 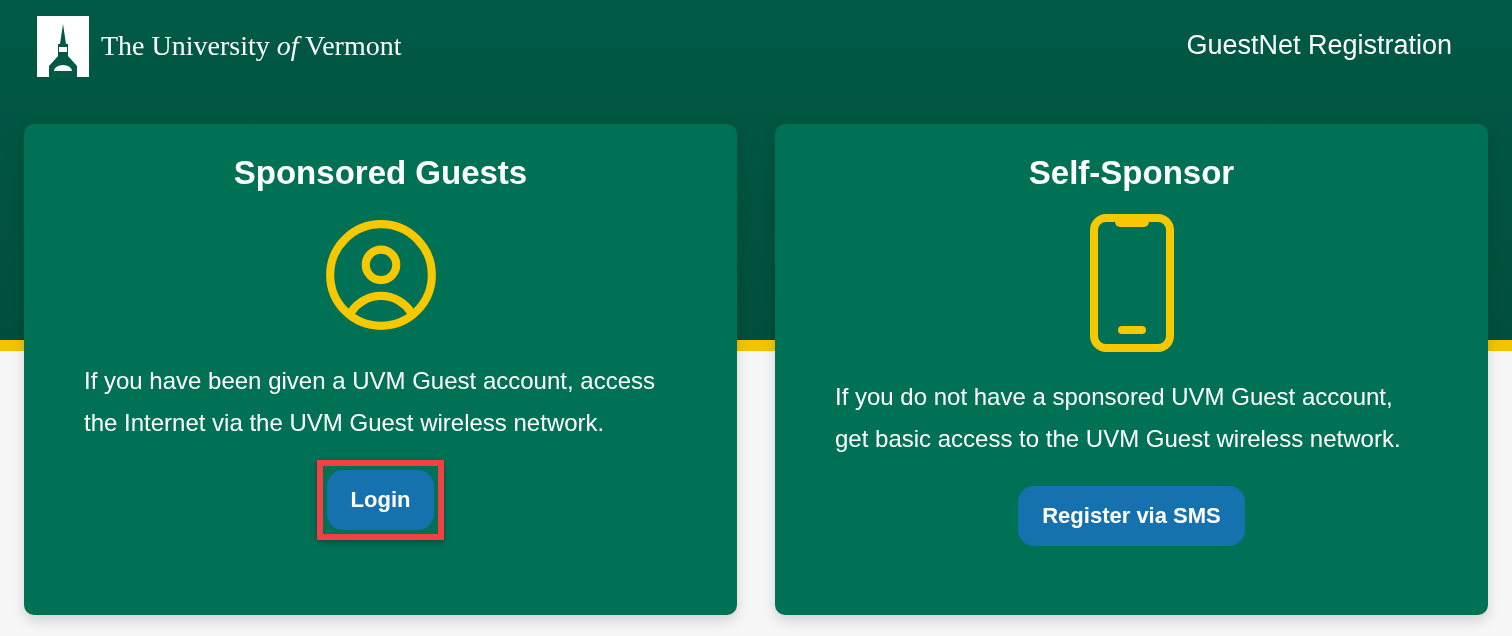 What do you see at coordinates (1131, 173) in the screenshot?
I see `card-title: Self-Sponsor` at bounding box center [1131, 173].